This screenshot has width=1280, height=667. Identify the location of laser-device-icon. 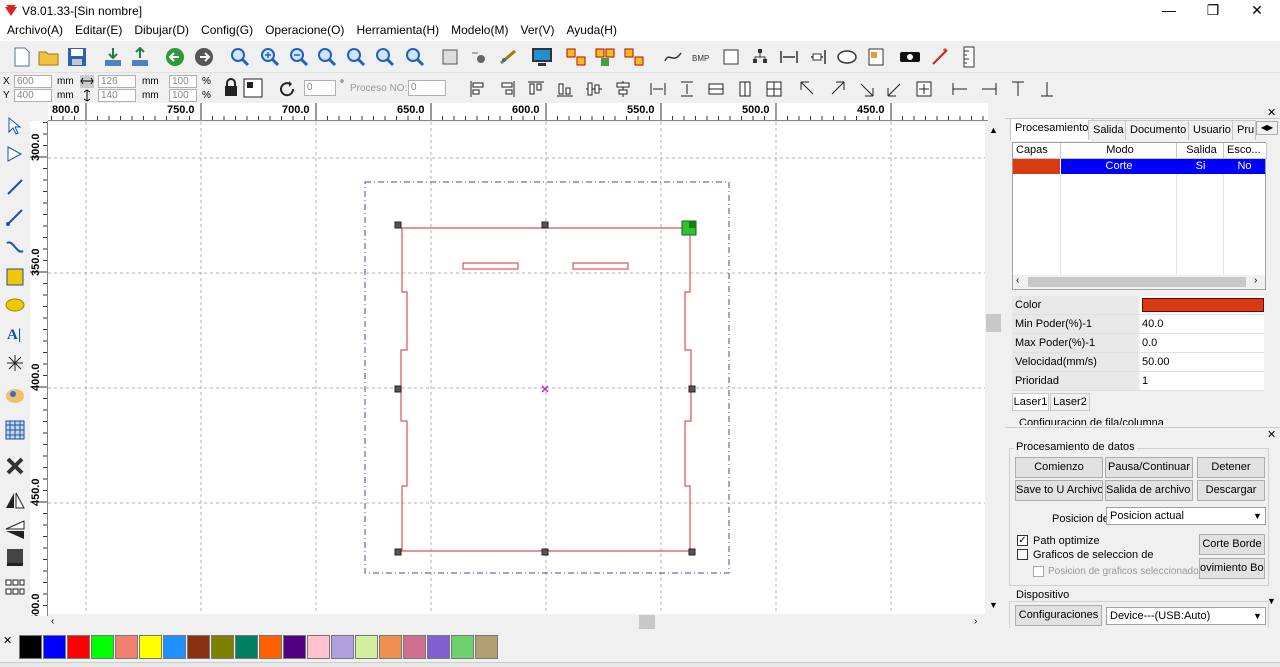
(910, 57).